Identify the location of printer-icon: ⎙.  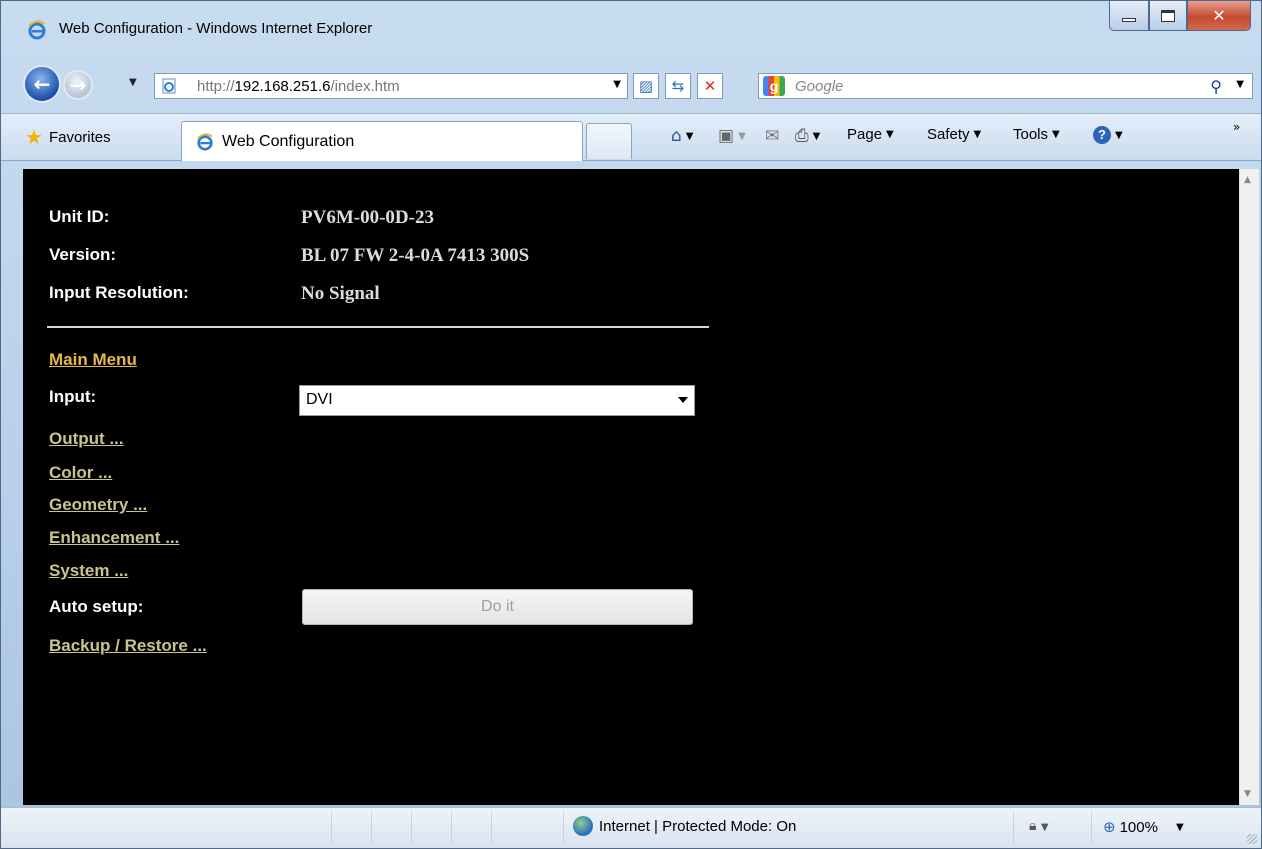
(802, 136).